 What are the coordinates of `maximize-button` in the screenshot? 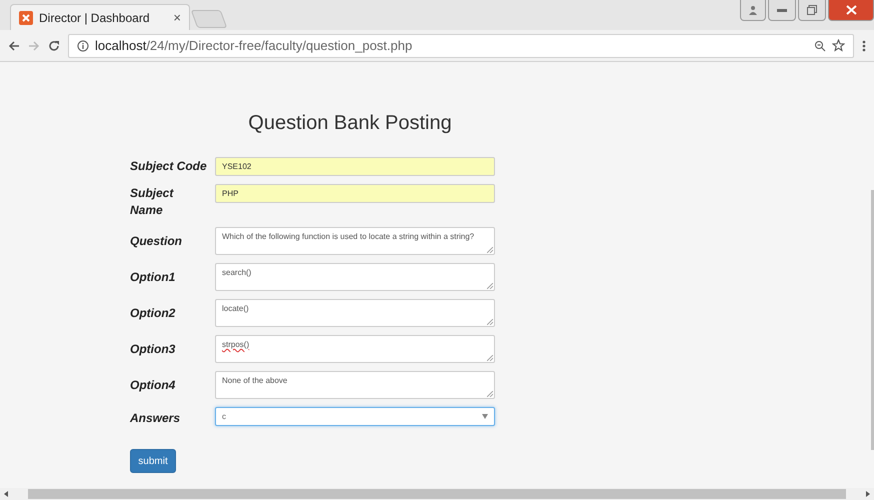 It's located at (812, 10).